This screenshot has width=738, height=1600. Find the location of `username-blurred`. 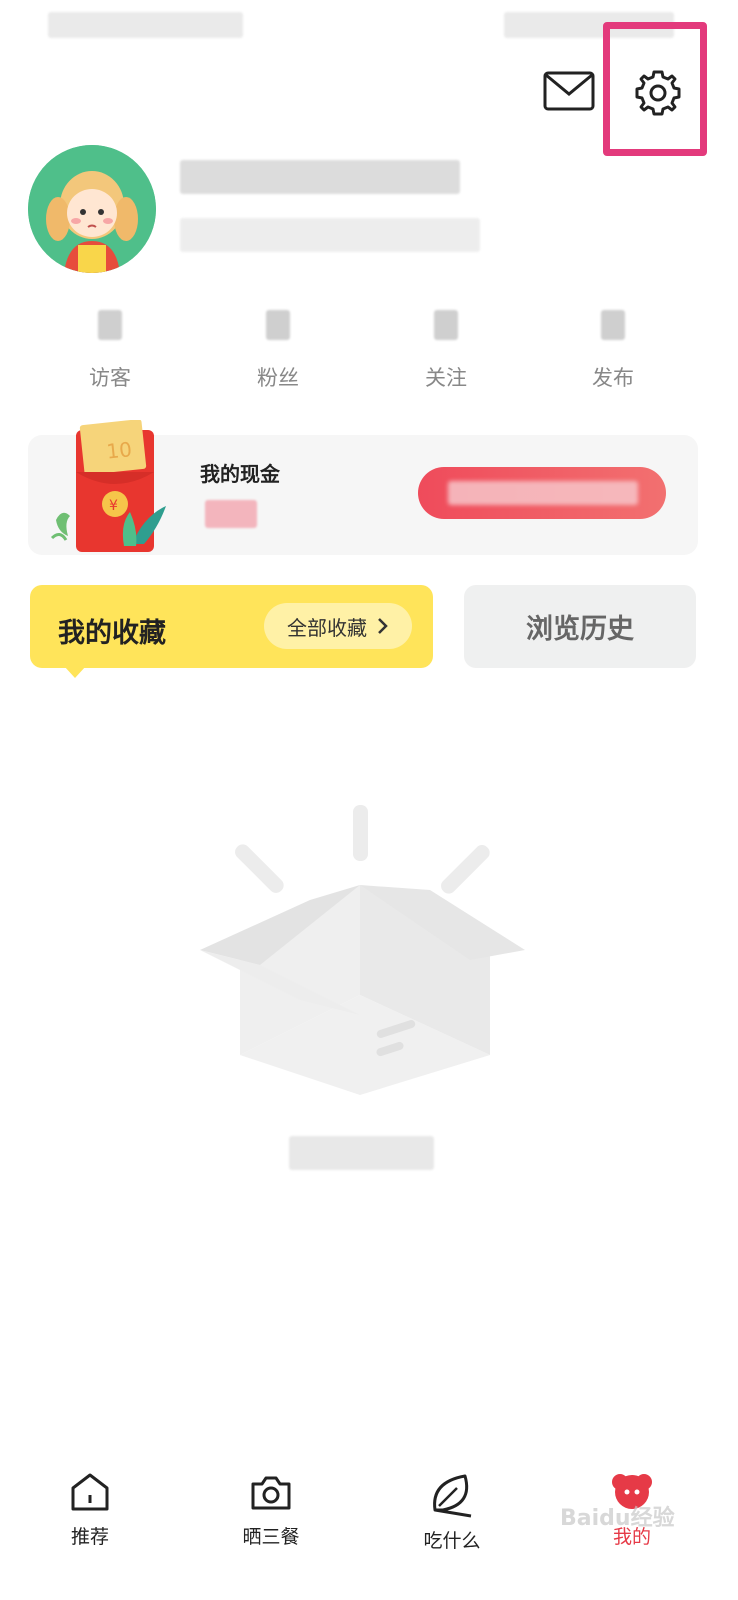

username-blurred is located at coordinates (320, 177).